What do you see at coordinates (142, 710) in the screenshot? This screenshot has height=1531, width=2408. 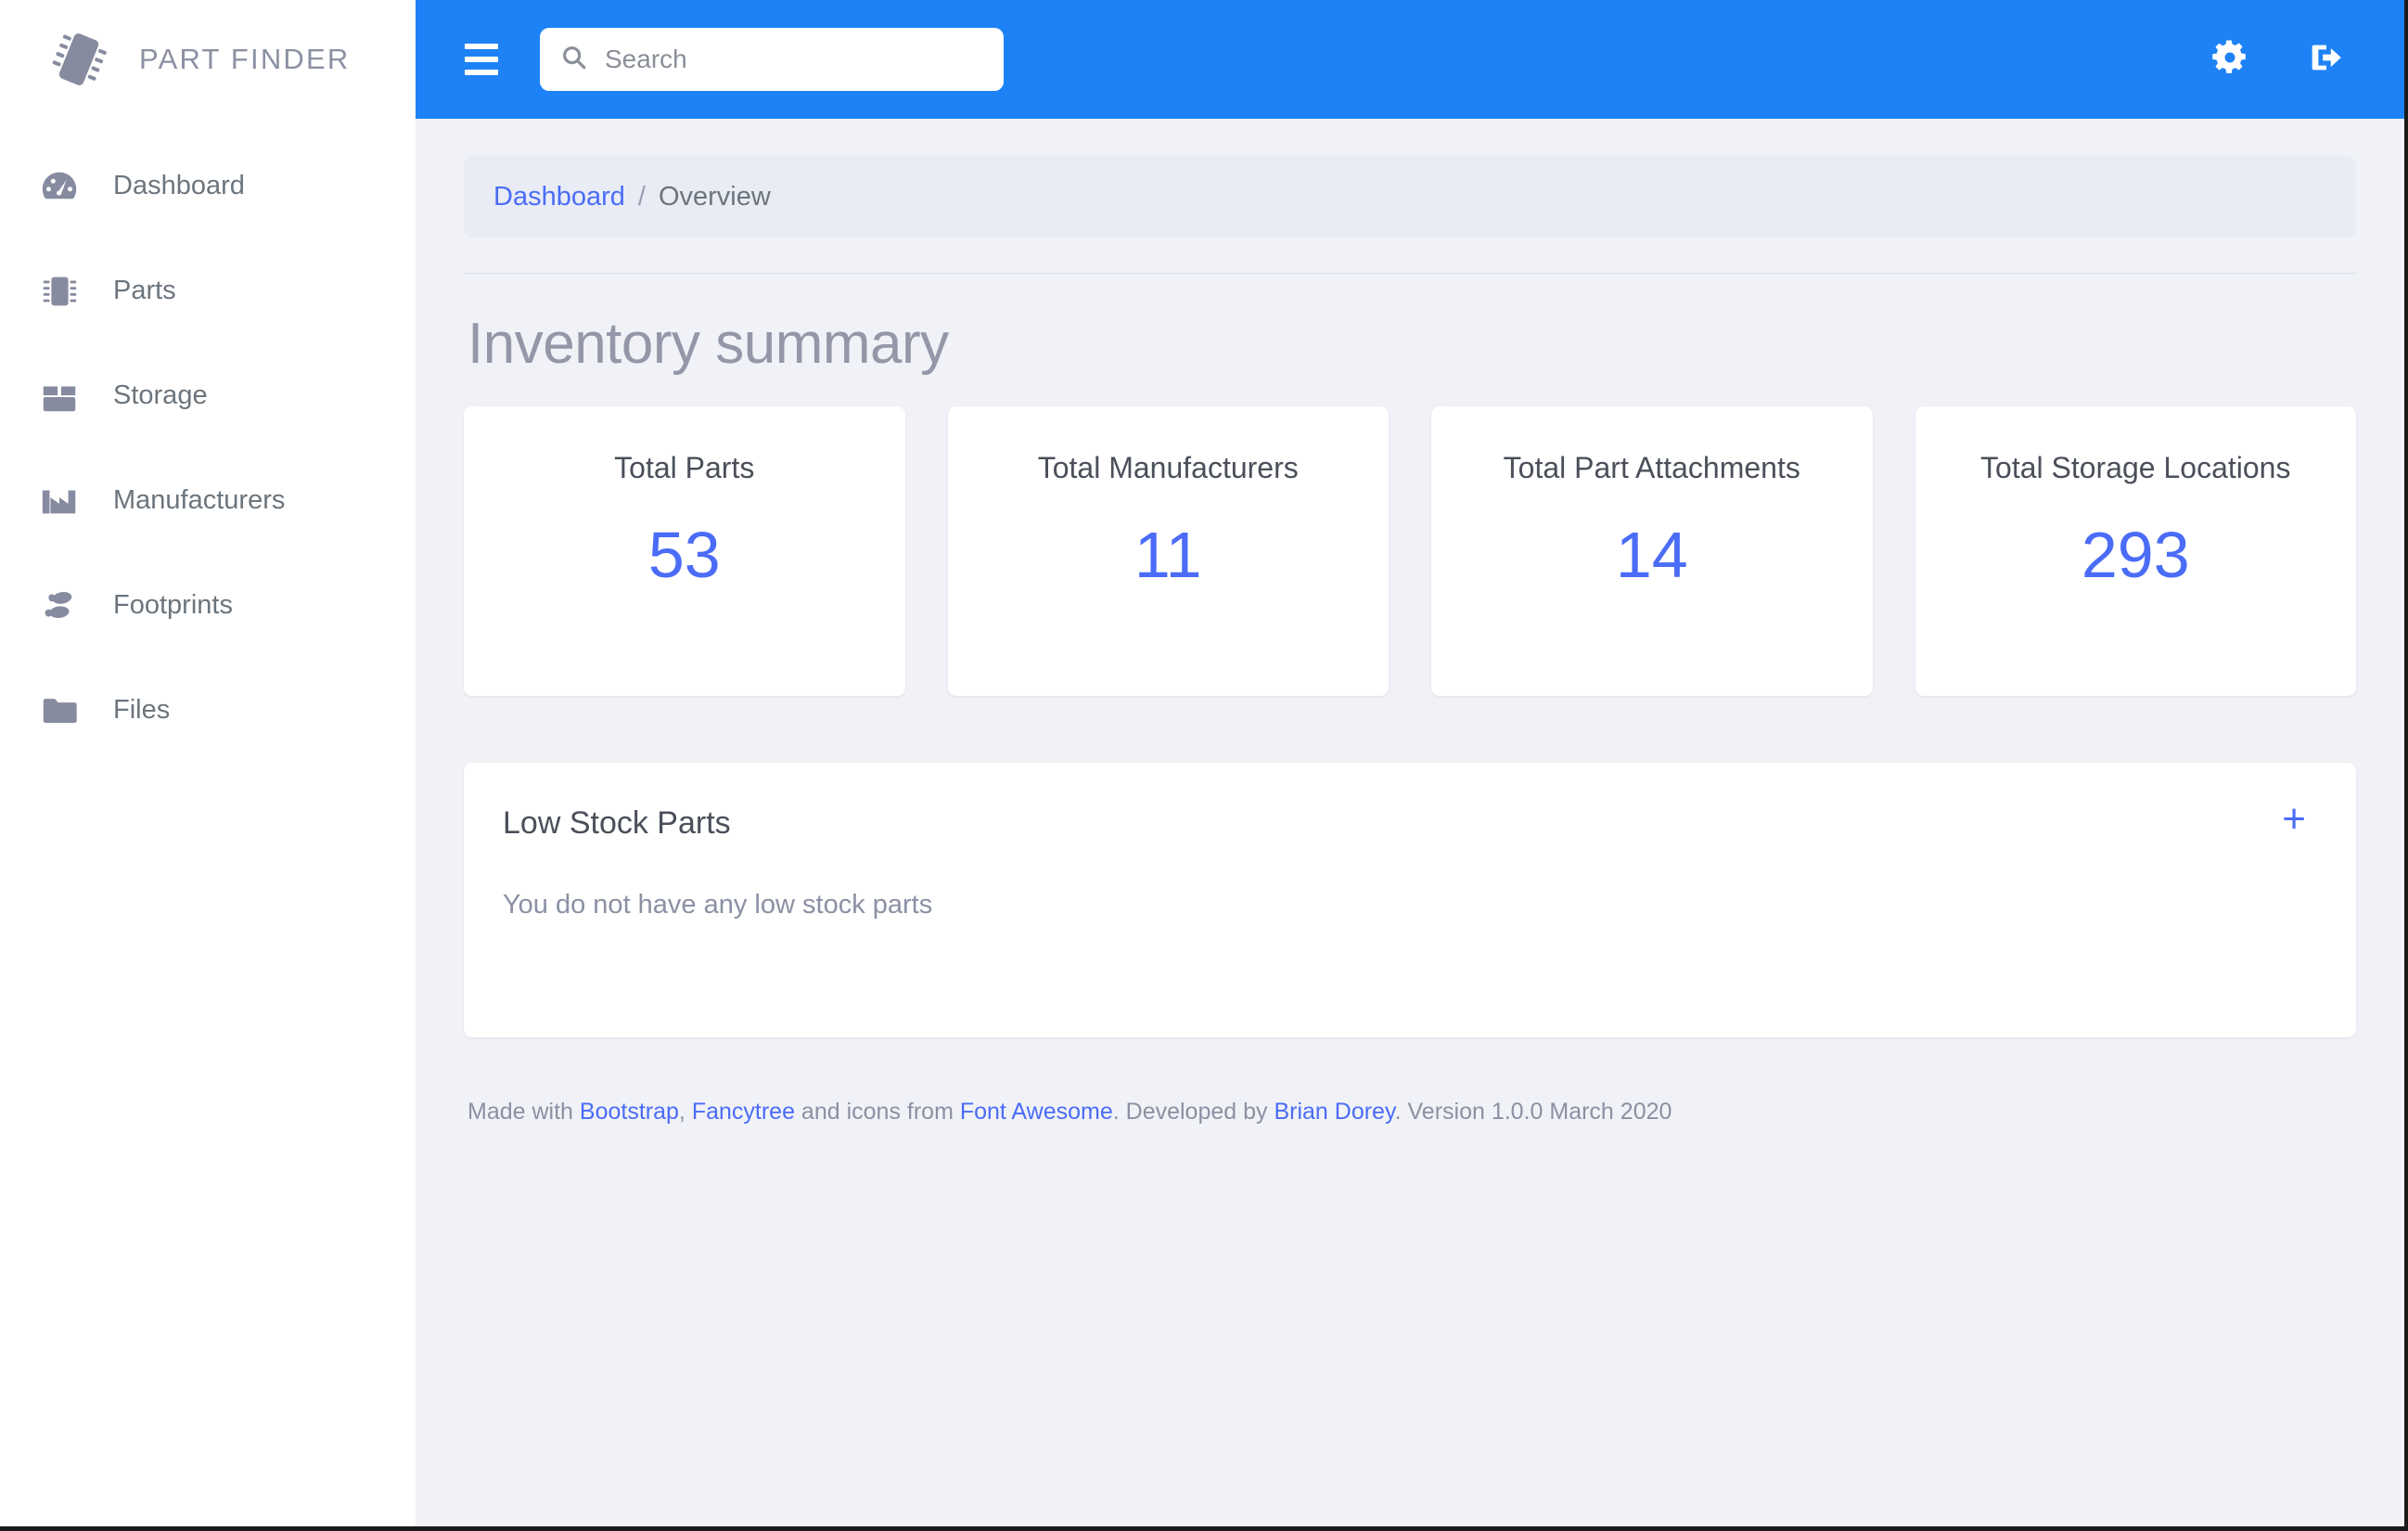 I see `sidebar-item-label: Files` at bounding box center [142, 710].